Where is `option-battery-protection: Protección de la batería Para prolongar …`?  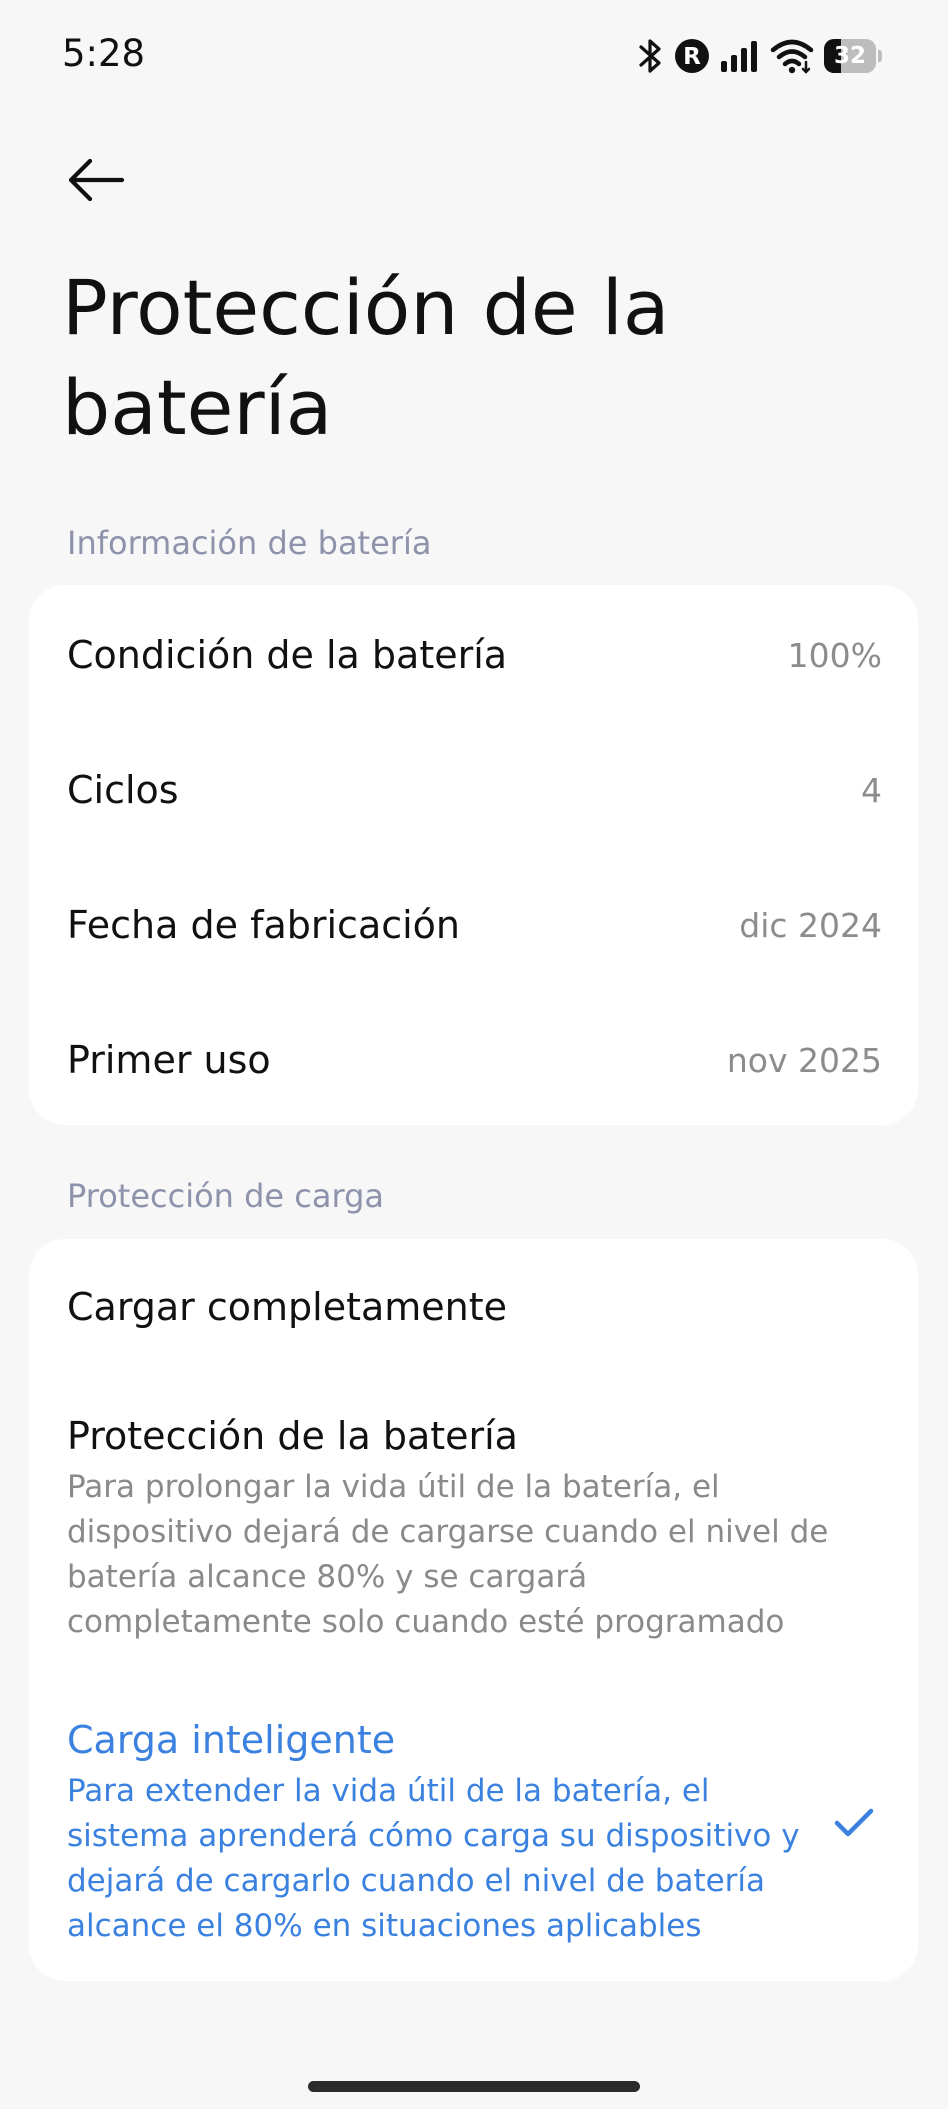 option-battery-protection: Protección de la batería Para prolongar … is located at coordinates (474, 1528).